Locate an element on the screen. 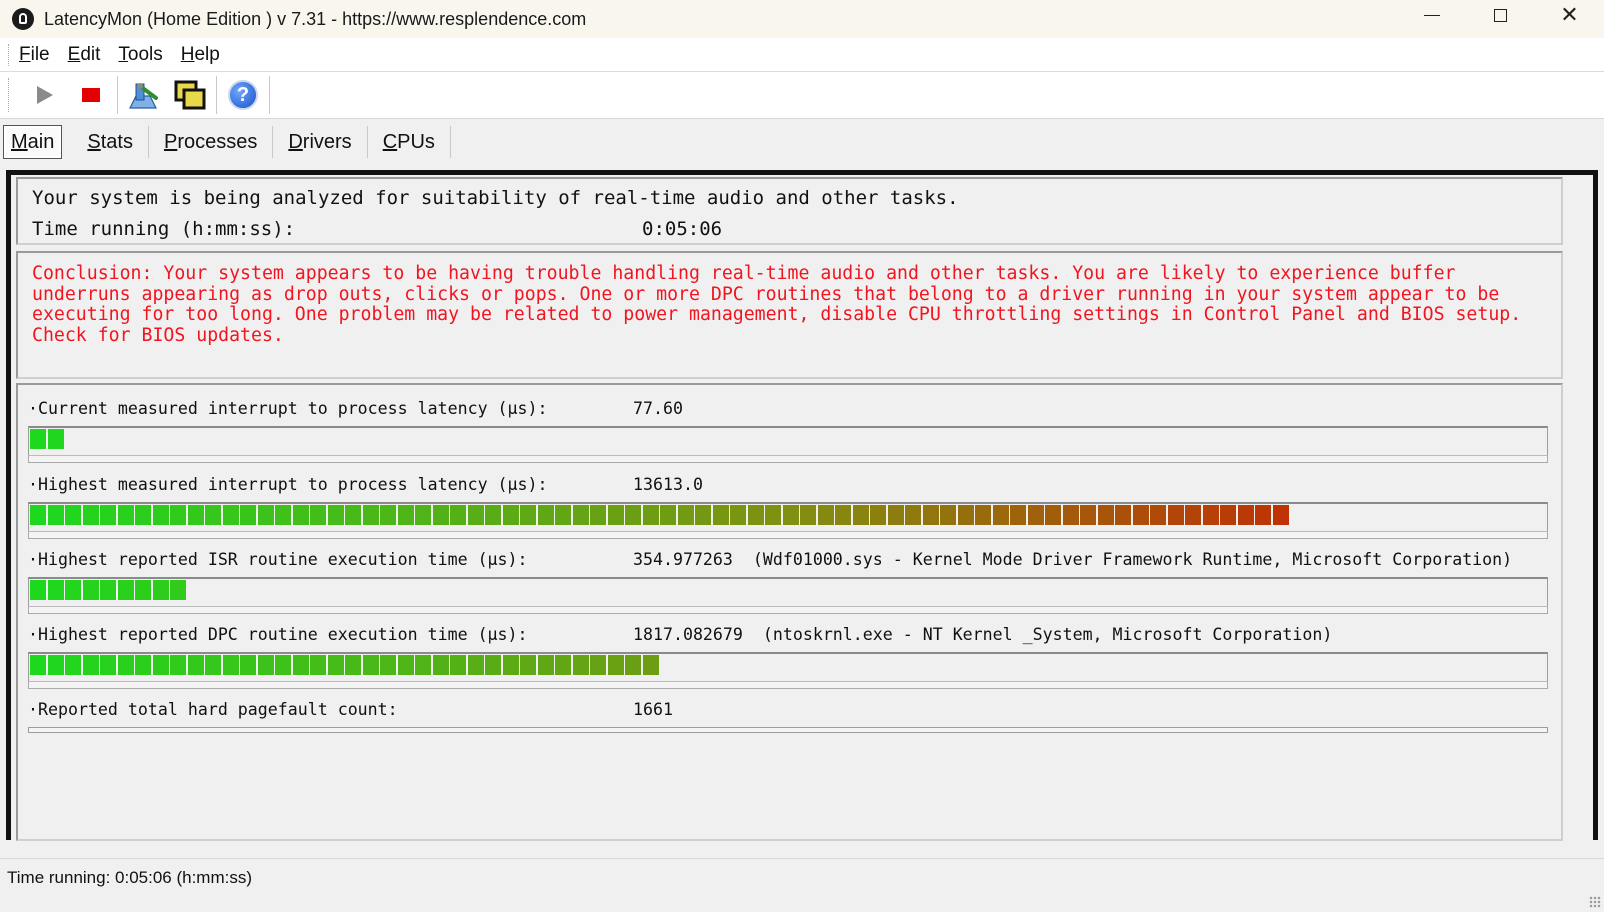  tab-strip: Main Stats Processes Drivers C PUs is located at coordinates (225, 142).